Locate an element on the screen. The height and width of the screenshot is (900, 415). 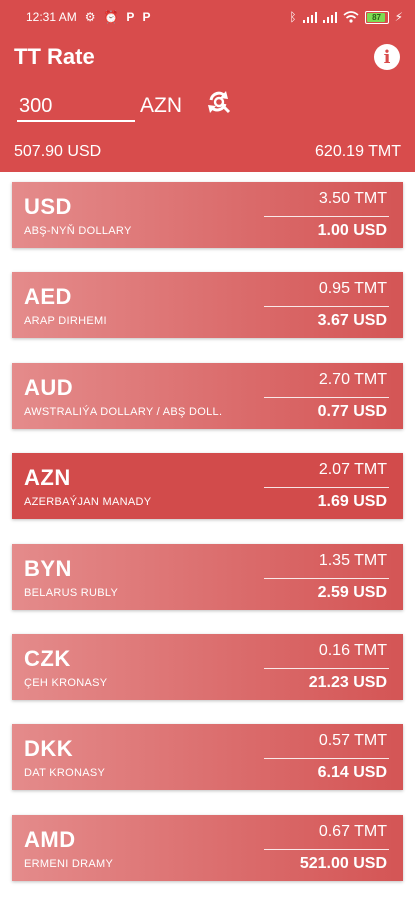
currency-card: AMD ERMENI DRAMY 0.67 TMT 521.00 USD is located at coordinates (207, 848).